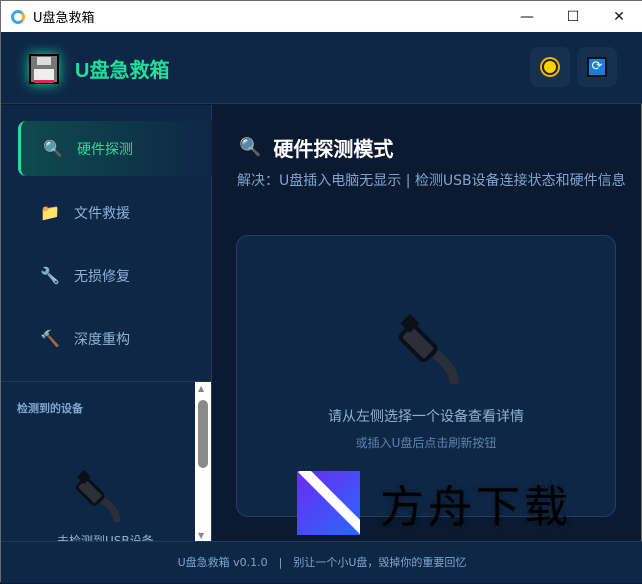 Image resolution: width=642 pixels, height=584 pixels. I want to click on hammer-icon: 🔨, so click(50, 338).